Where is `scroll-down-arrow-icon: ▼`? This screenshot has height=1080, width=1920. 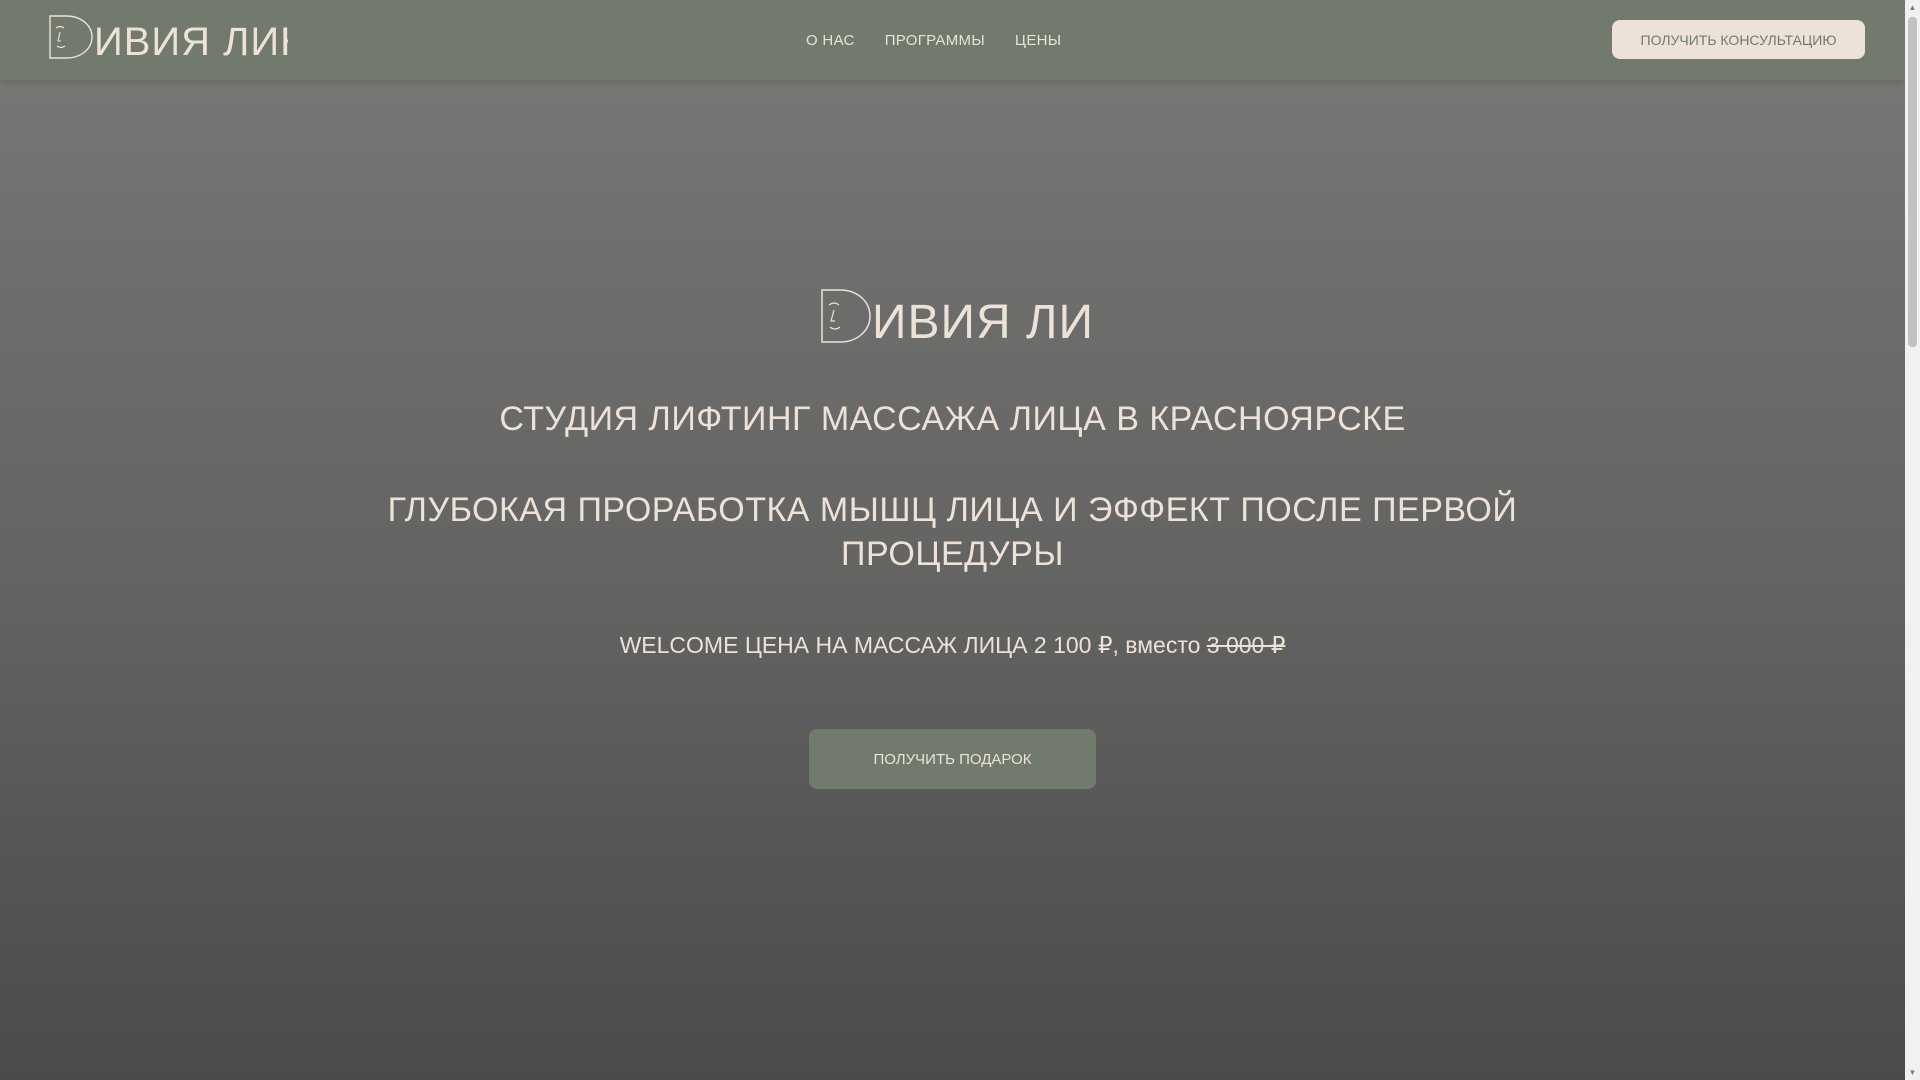
scroll-down-arrow-icon: ▼ is located at coordinates (1912, 1072).